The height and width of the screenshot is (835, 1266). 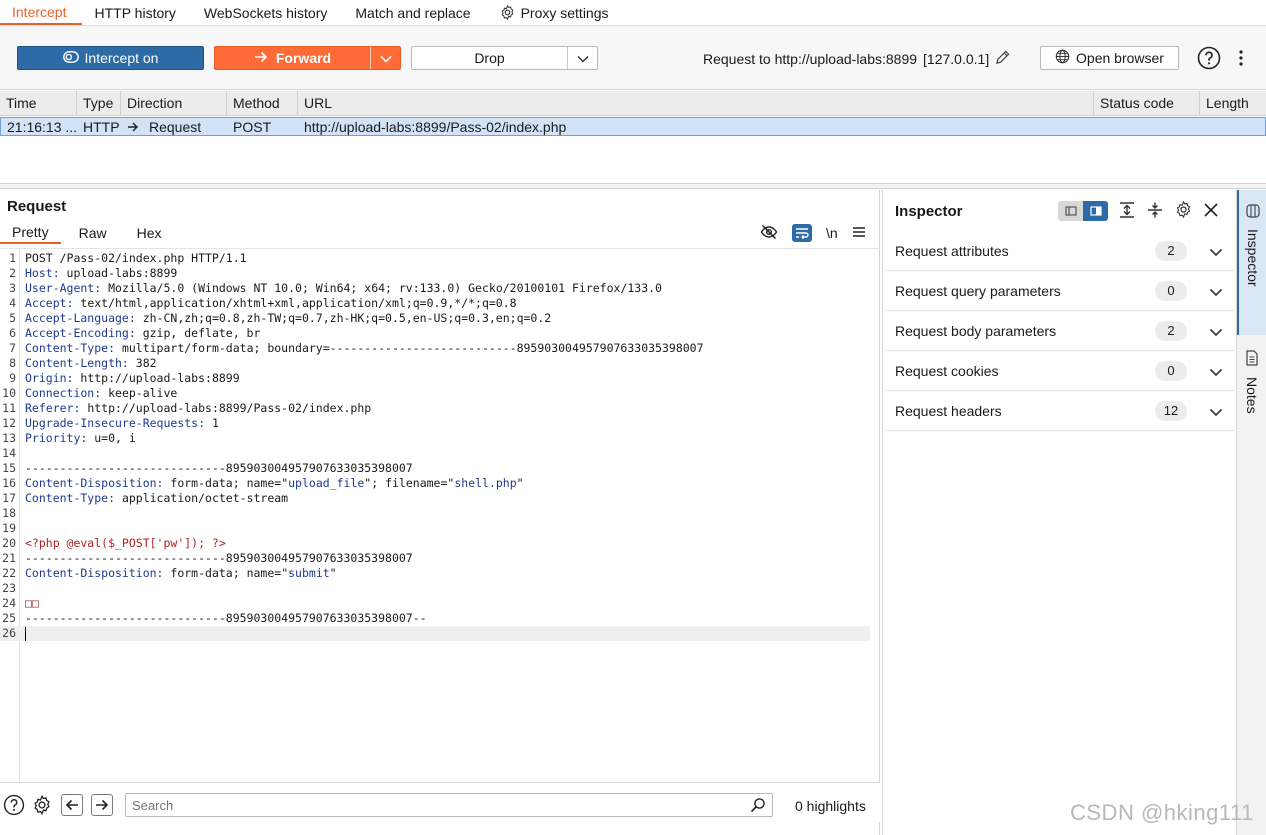 I want to click on globe-icon, so click(x=1062, y=58).